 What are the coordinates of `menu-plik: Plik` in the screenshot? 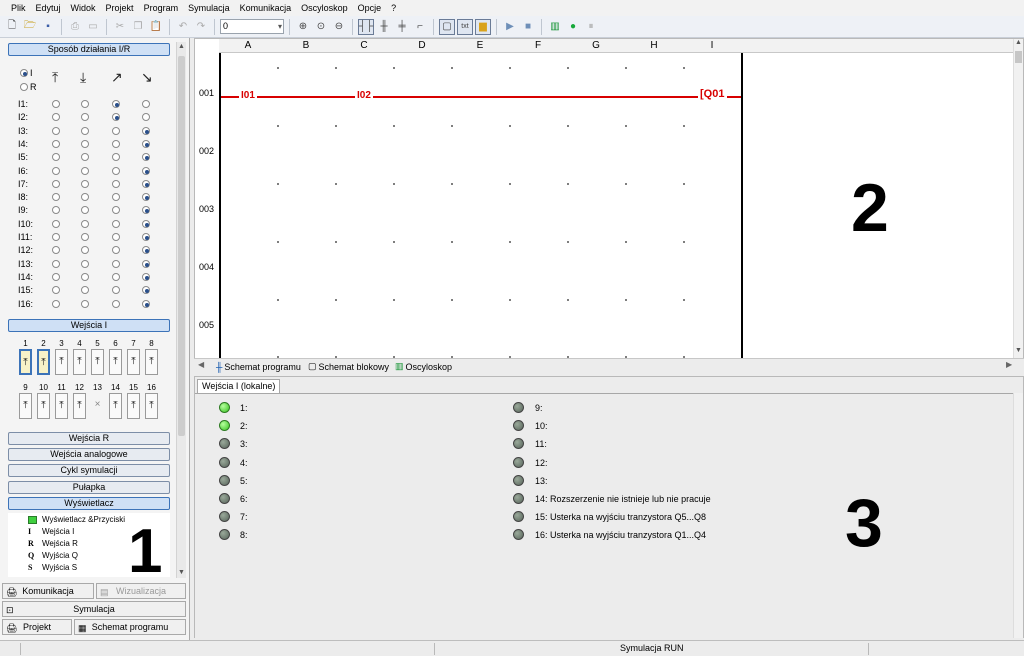 It's located at (18, 8).